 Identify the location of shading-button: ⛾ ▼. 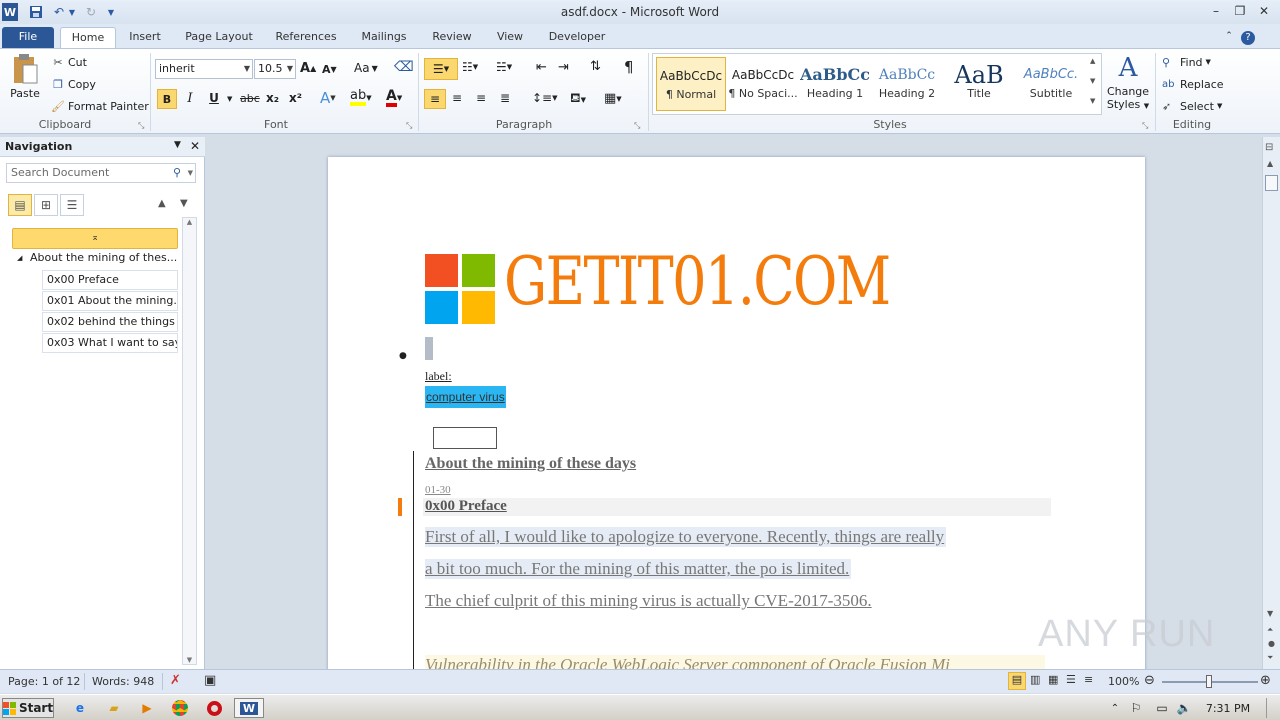
(578, 99).